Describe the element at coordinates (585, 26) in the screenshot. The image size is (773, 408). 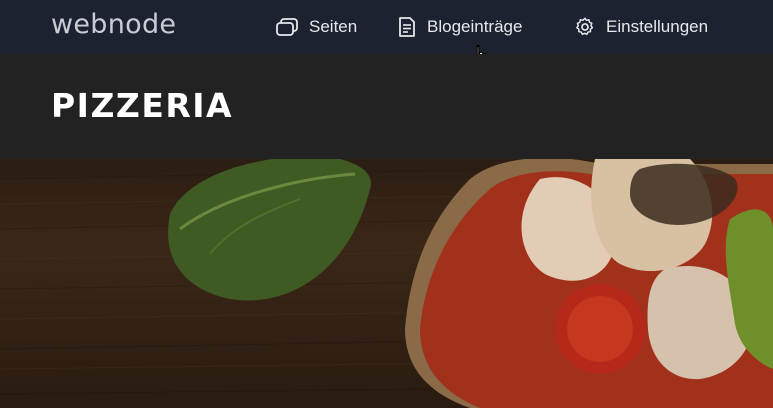
I see `gear-icon` at that location.